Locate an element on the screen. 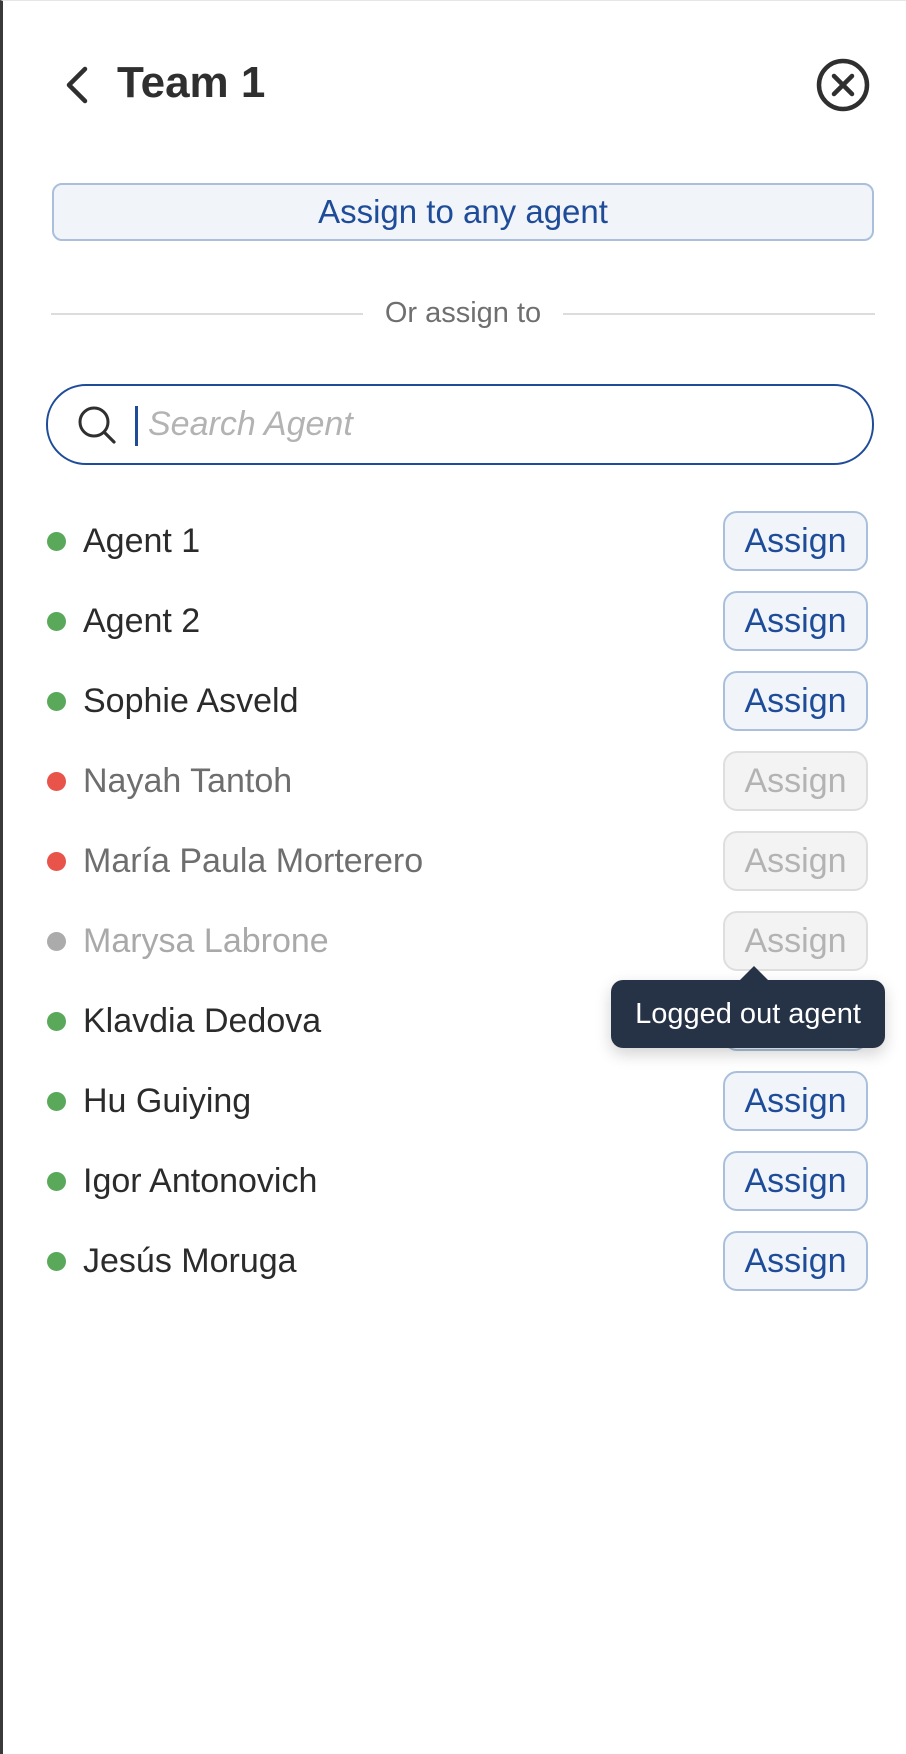 Image resolution: width=906 pixels, height=1754 pixels. agent-name: Agent 1 is located at coordinates (142, 541).